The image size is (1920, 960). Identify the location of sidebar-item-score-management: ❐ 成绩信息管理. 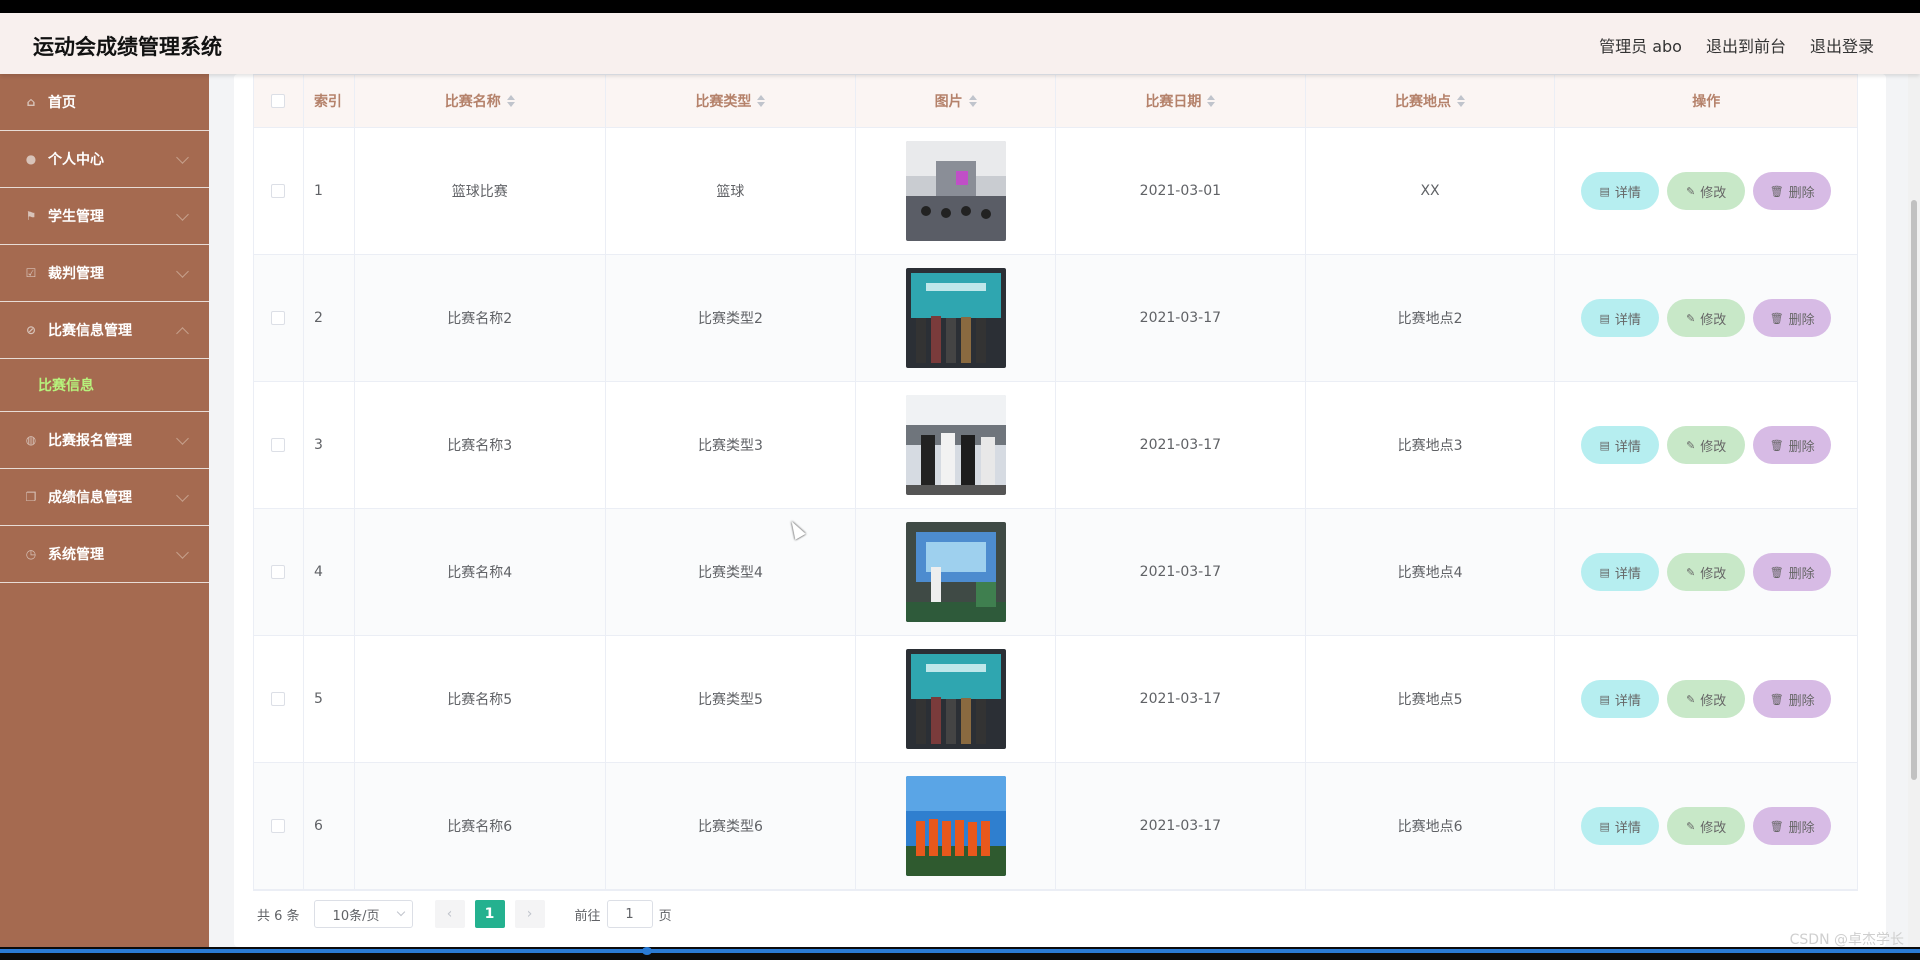
(104, 497).